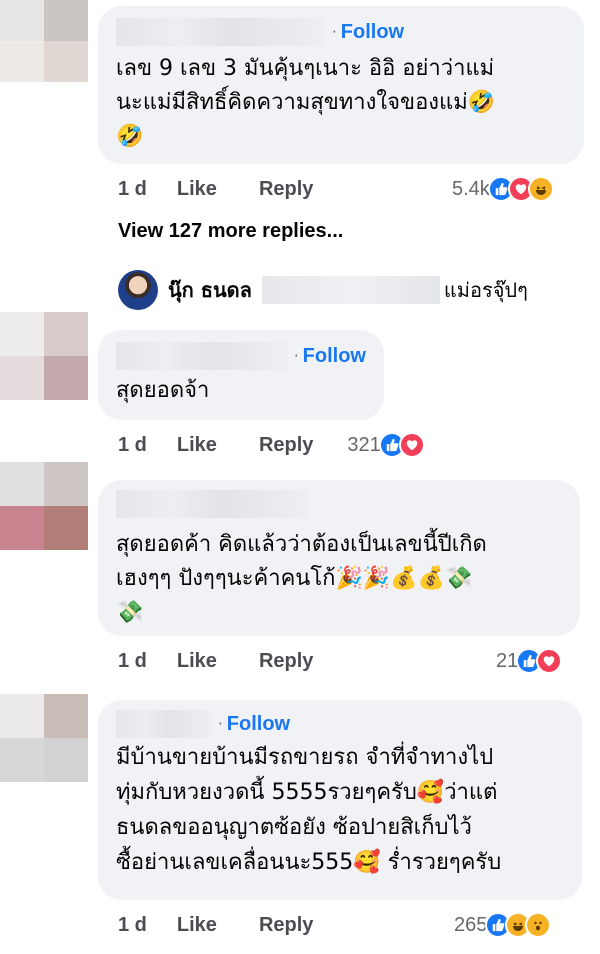 This screenshot has width=600, height=954. What do you see at coordinates (538, 925) in the screenshot?
I see `wow-reaction-icon` at bounding box center [538, 925].